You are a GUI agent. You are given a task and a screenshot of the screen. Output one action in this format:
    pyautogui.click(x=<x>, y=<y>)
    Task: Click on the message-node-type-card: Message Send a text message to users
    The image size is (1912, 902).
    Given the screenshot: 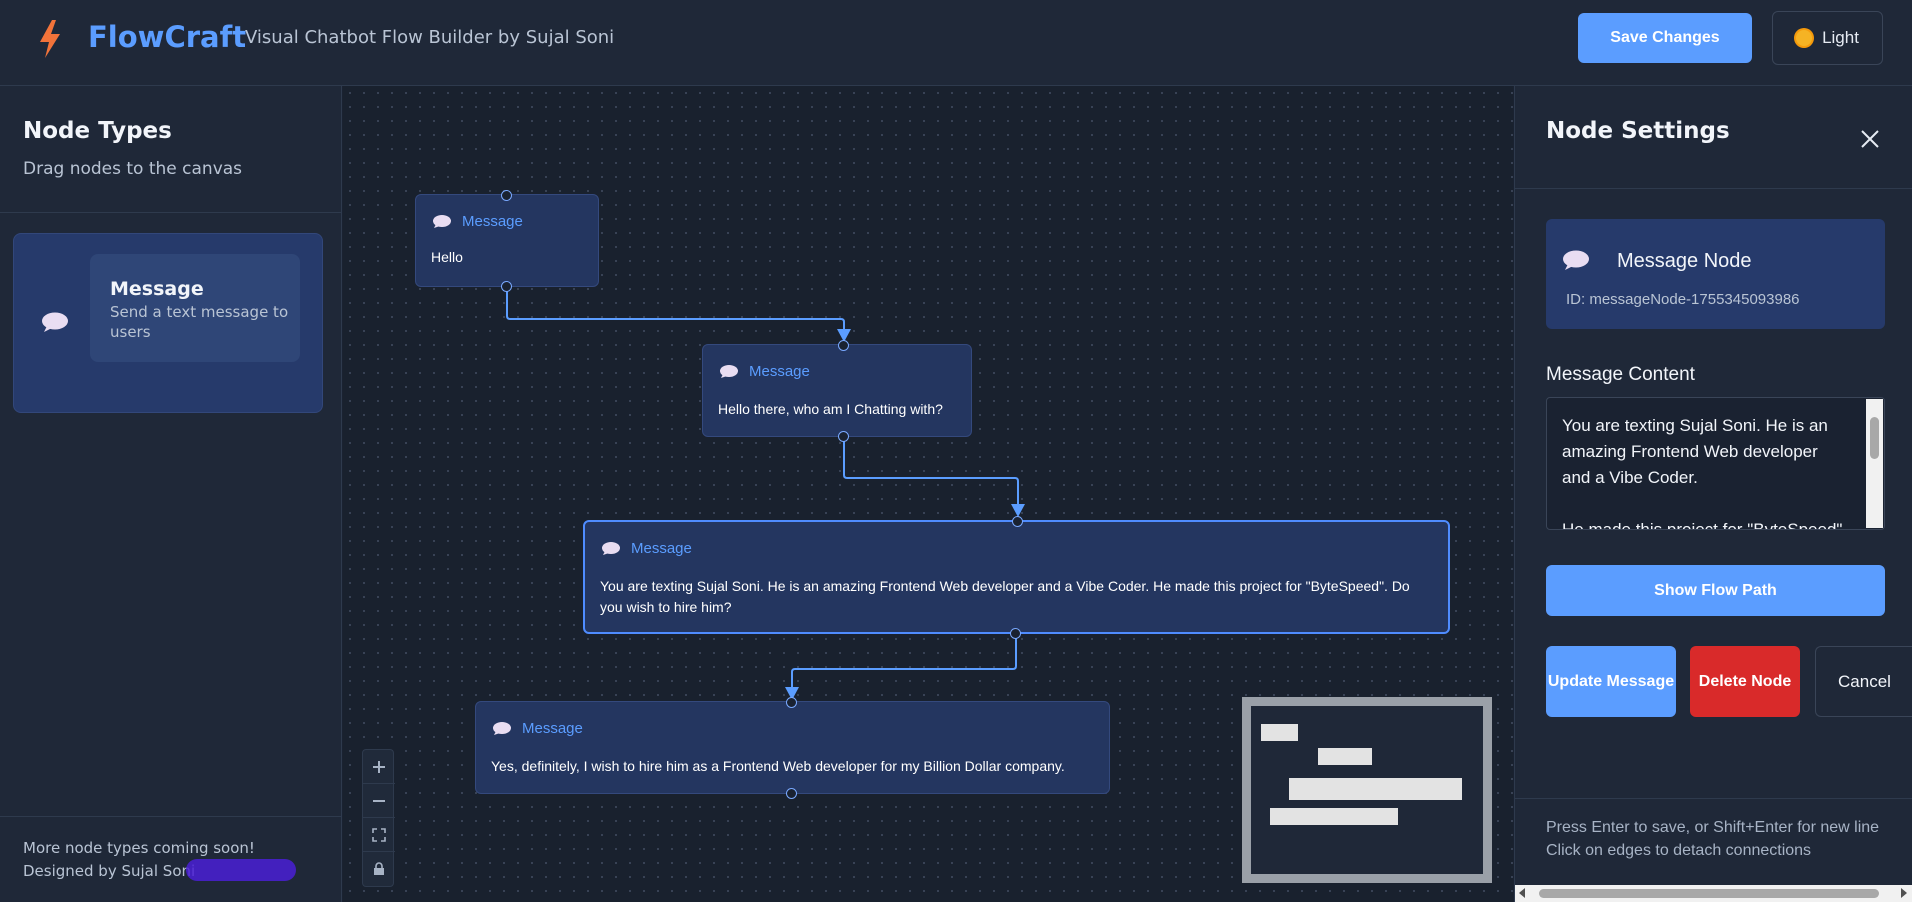 What is the action you would take?
    pyautogui.click(x=168, y=323)
    